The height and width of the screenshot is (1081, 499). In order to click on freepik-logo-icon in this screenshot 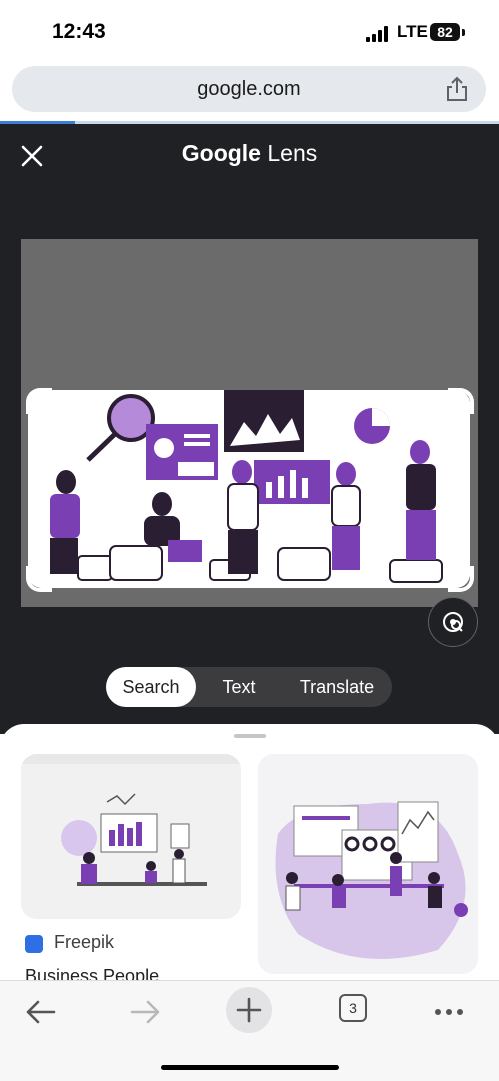, I will do `click(34, 944)`.